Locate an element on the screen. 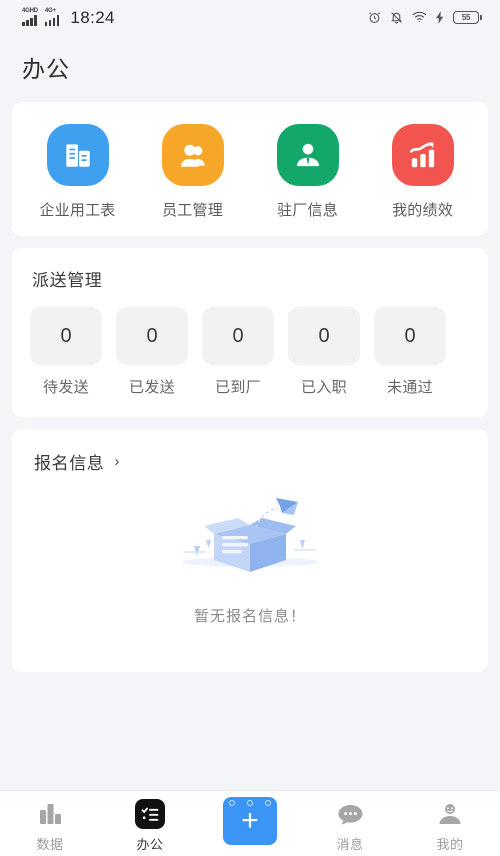 The height and width of the screenshot is (856, 500). tab-data: 数据 is located at coordinates (50, 826).